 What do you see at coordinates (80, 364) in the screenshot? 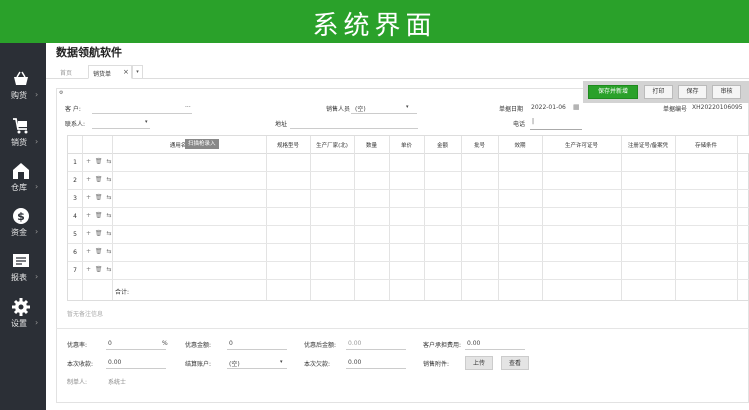
I see `received-label: 本次收款:` at bounding box center [80, 364].